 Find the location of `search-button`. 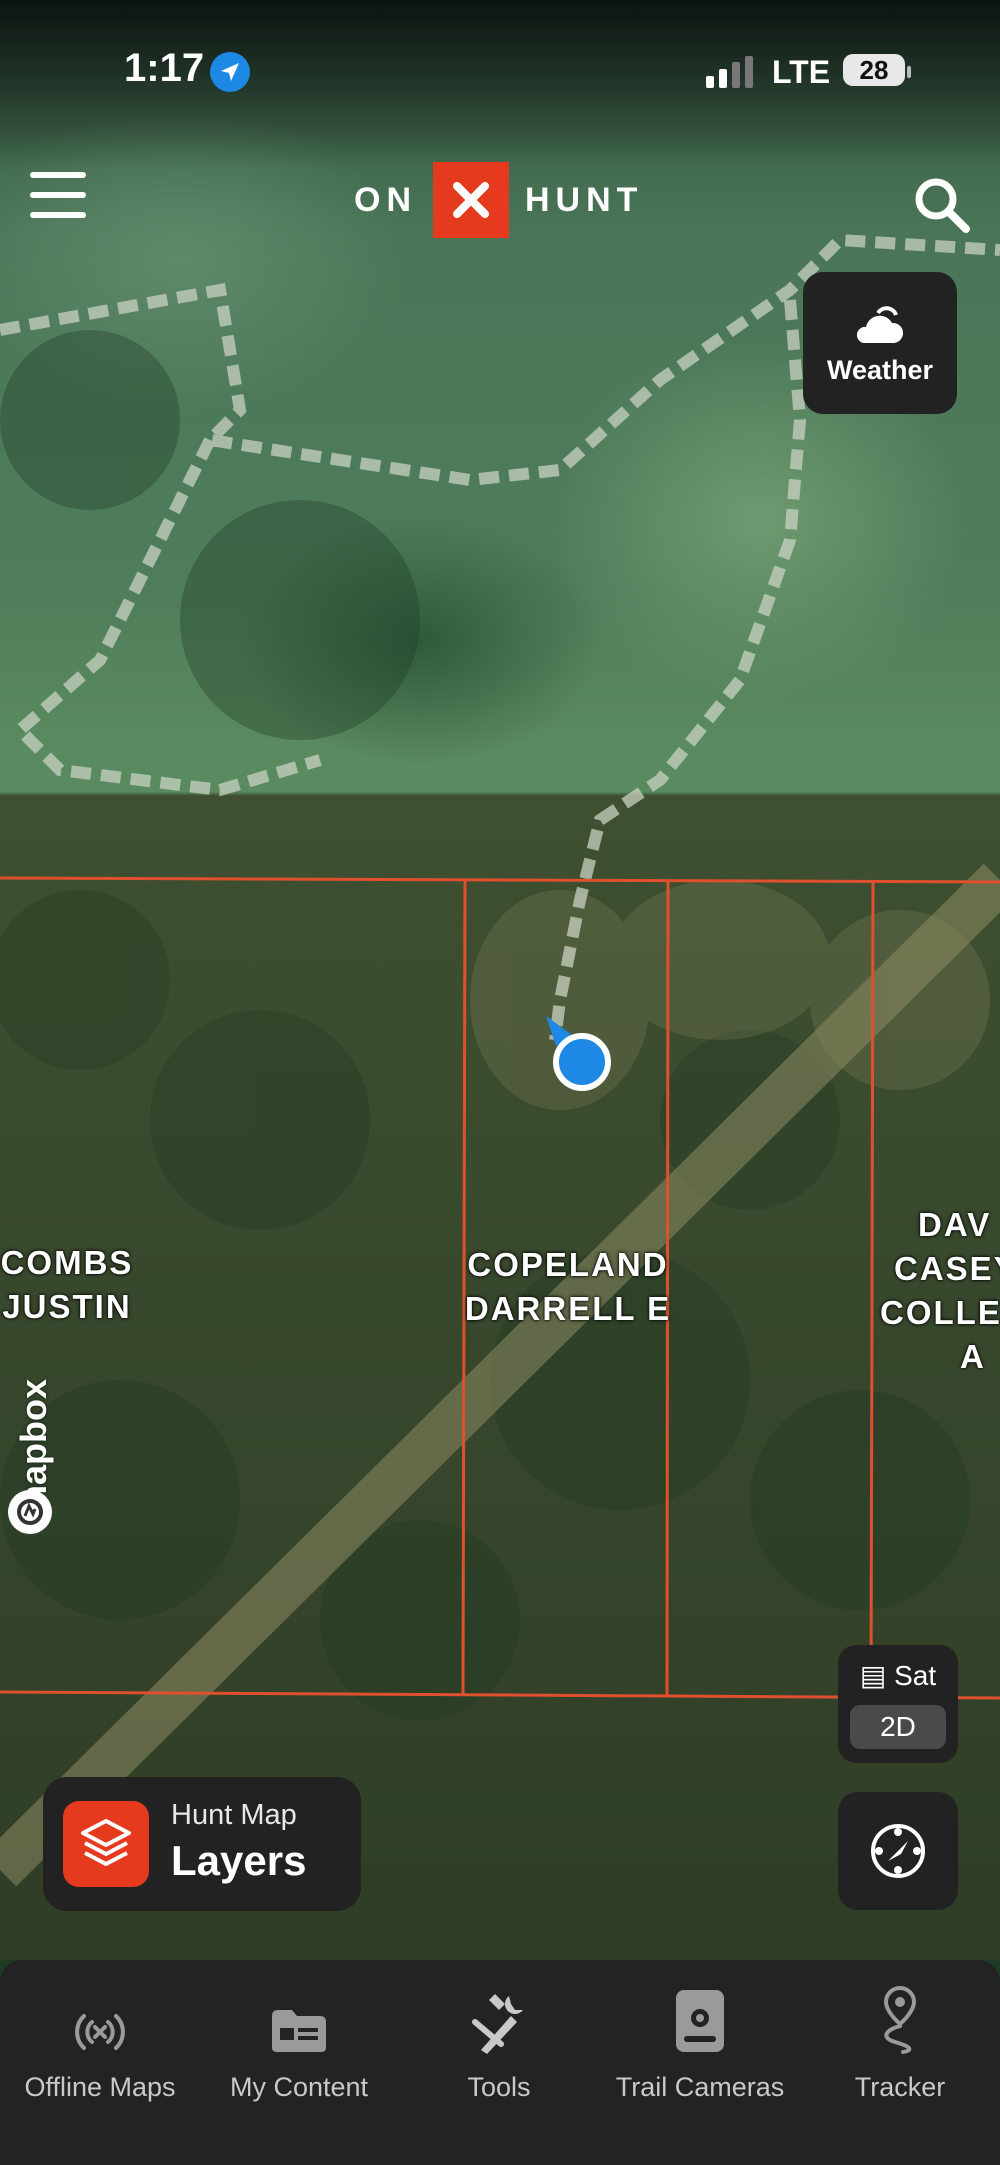

search-button is located at coordinates (942, 207).